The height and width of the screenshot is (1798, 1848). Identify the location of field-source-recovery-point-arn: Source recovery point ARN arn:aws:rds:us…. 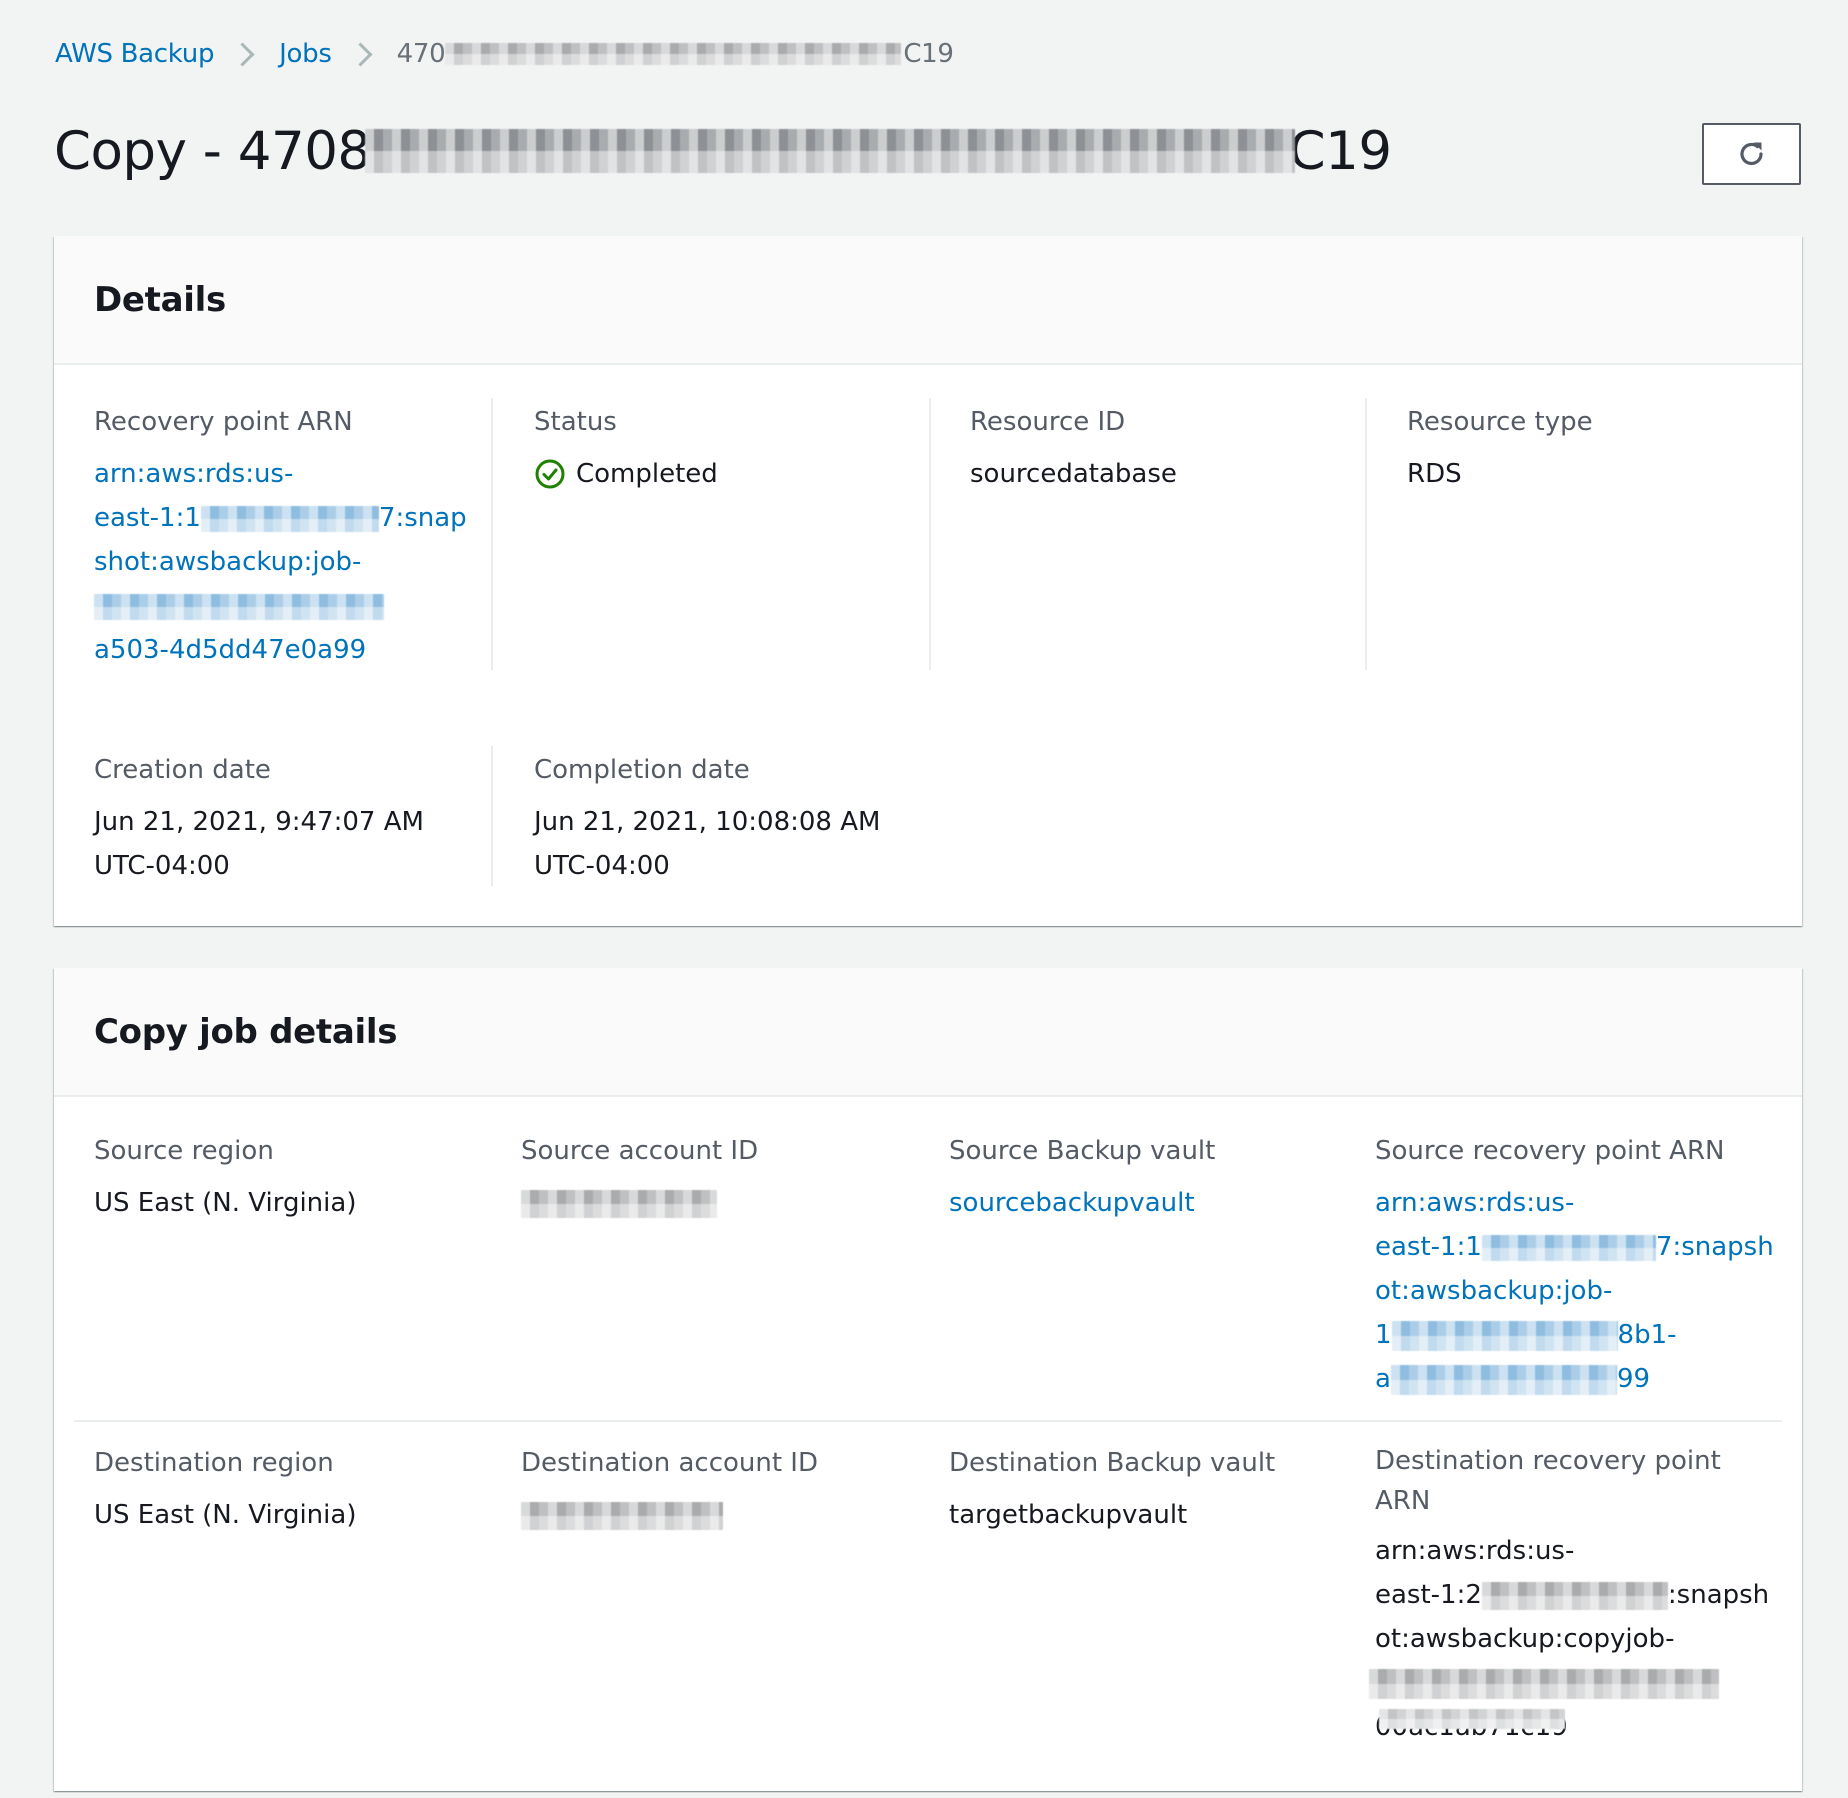
(1574, 1265).